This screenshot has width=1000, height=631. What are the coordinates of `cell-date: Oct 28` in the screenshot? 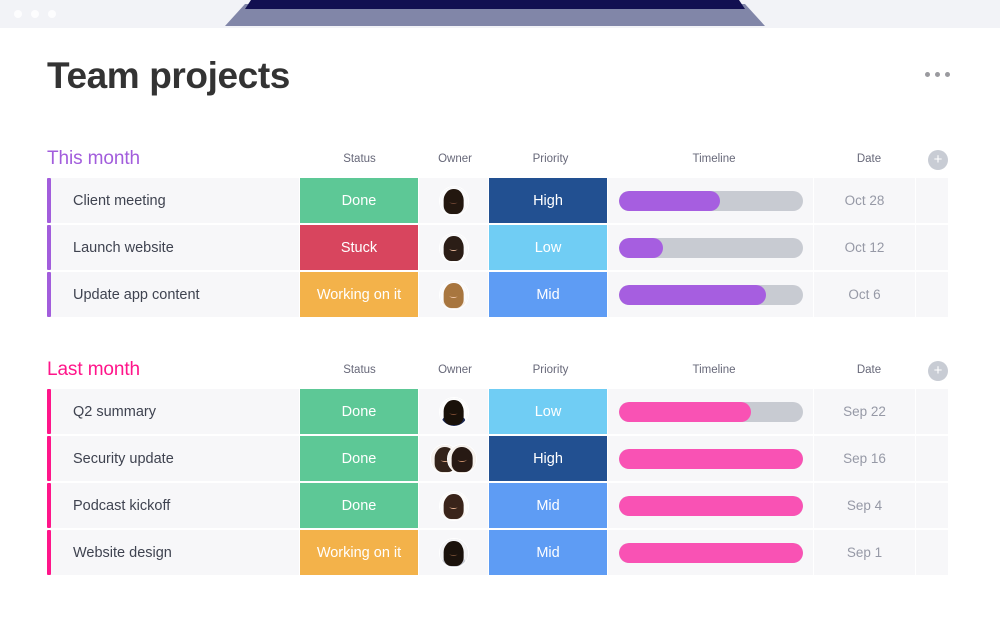 It's located at (865, 200).